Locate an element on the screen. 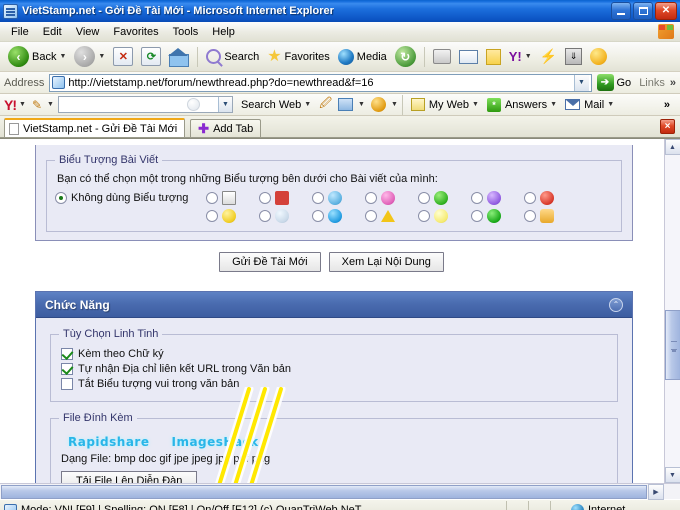 The height and width of the screenshot is (510, 680). scroll-thumb is located at coordinates (672, 345).